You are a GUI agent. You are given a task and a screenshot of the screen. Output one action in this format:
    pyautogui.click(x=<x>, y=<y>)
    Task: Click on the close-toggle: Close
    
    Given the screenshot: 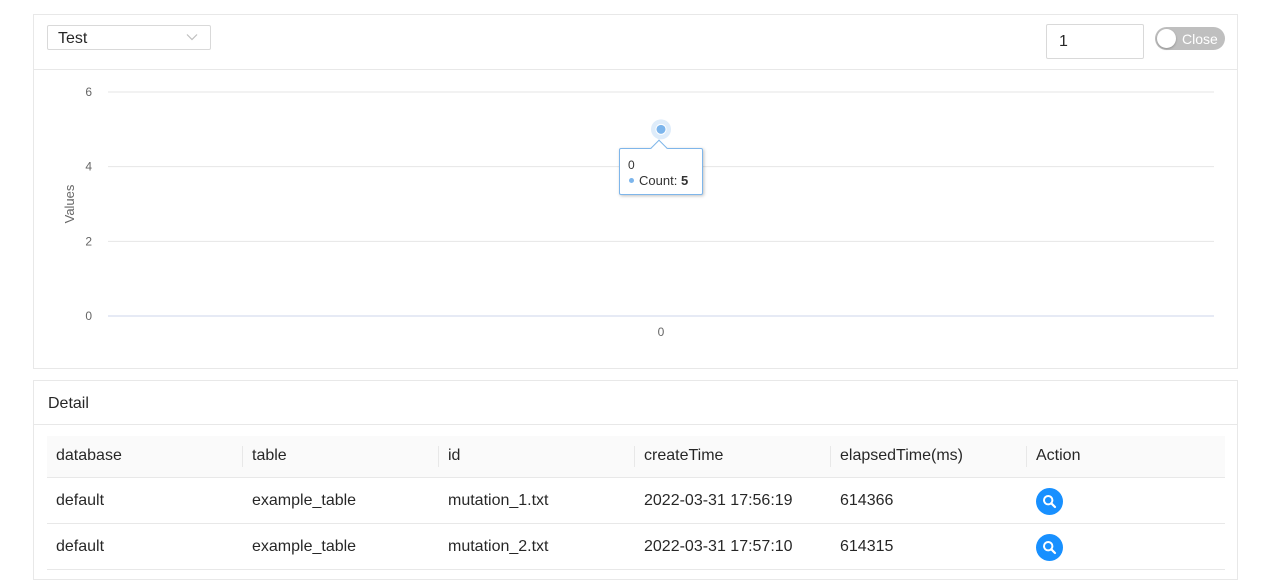 What is the action you would take?
    pyautogui.click(x=1190, y=38)
    